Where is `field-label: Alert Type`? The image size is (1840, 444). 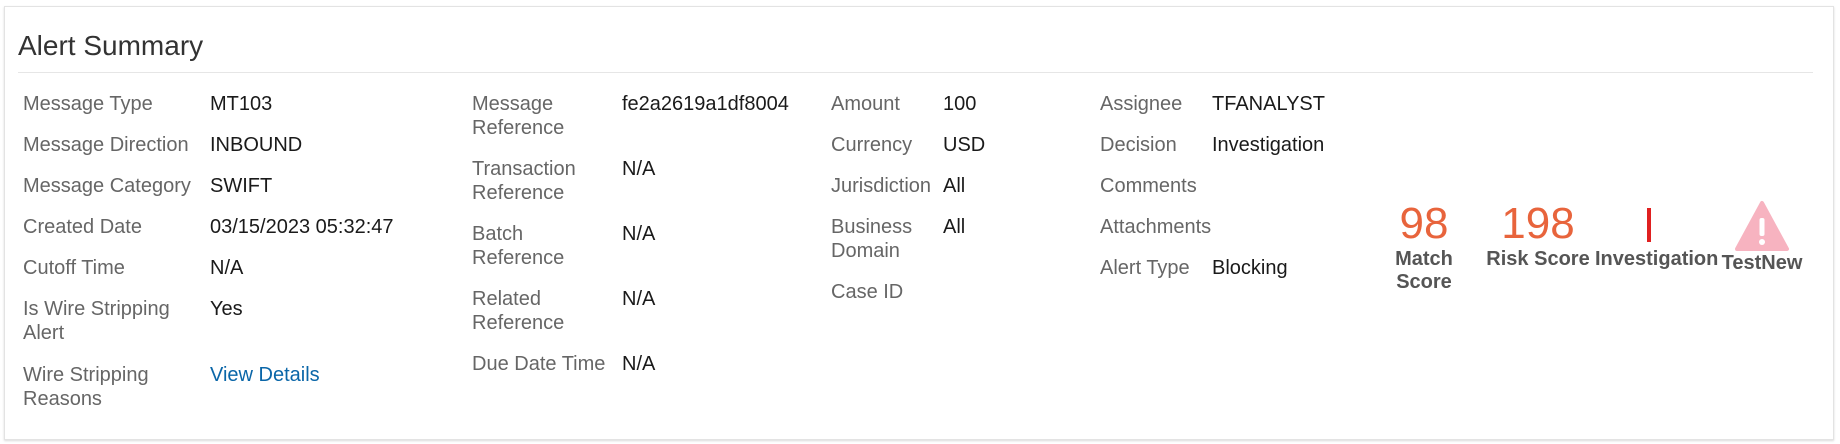
field-label: Alert Type is located at coordinates (1145, 268).